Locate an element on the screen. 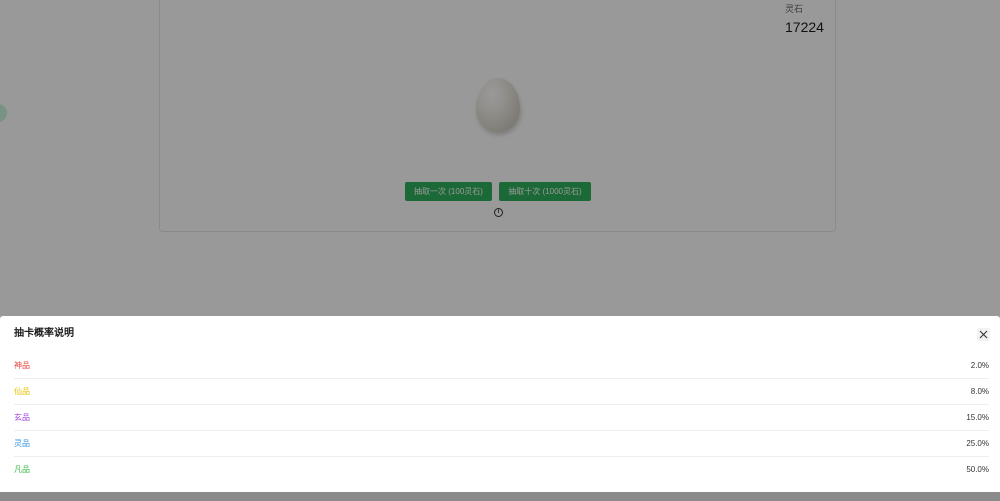  probability-row: 凡品 50.0% is located at coordinates (501, 469).